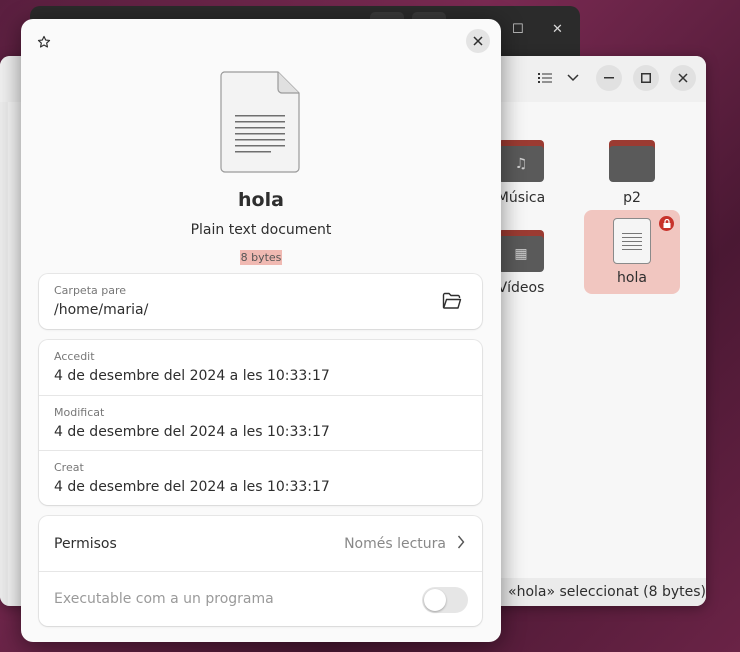 The image size is (740, 652). What do you see at coordinates (452, 301) in the screenshot?
I see `open-folder-icon` at bounding box center [452, 301].